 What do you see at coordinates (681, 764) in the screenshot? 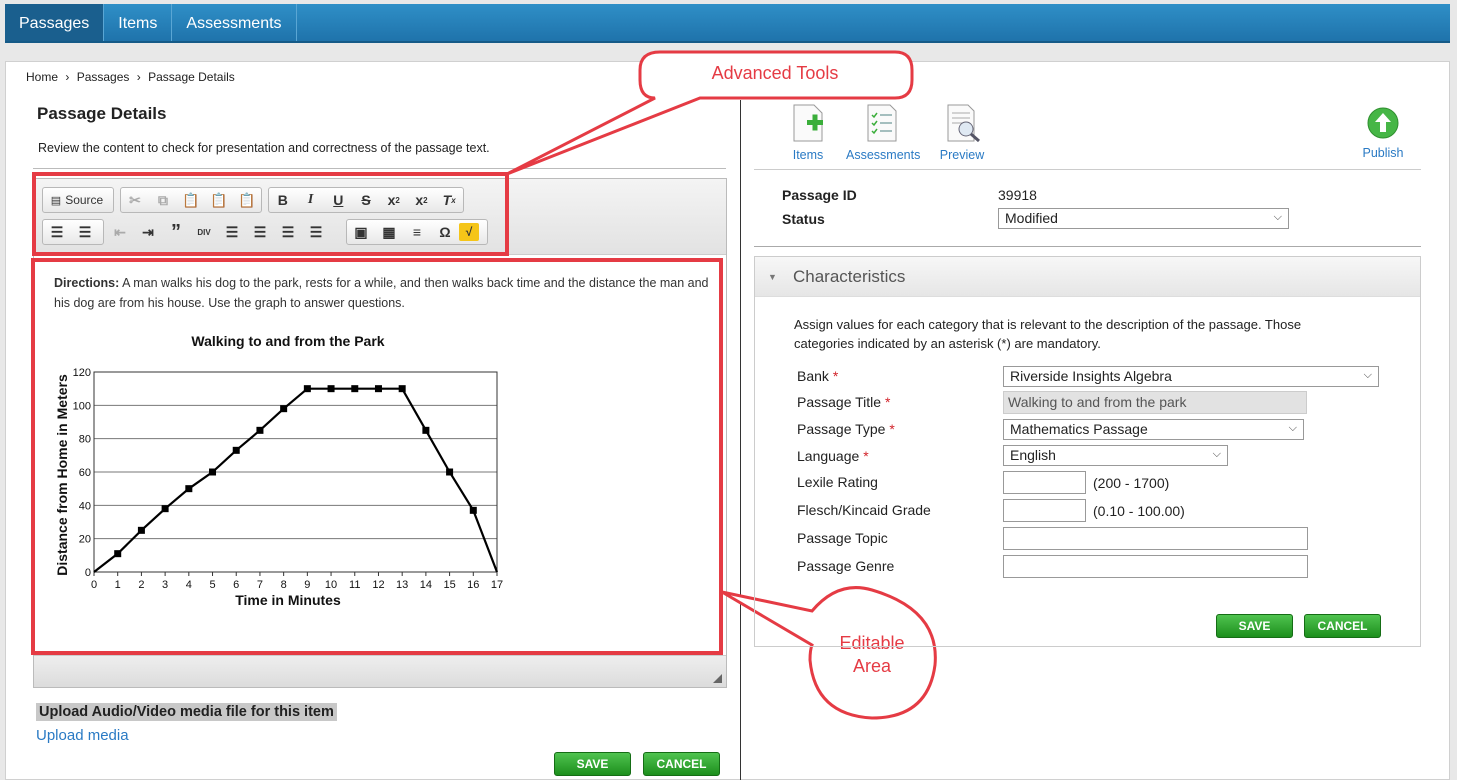
I see `left-cancel-button: CANCEL` at bounding box center [681, 764].